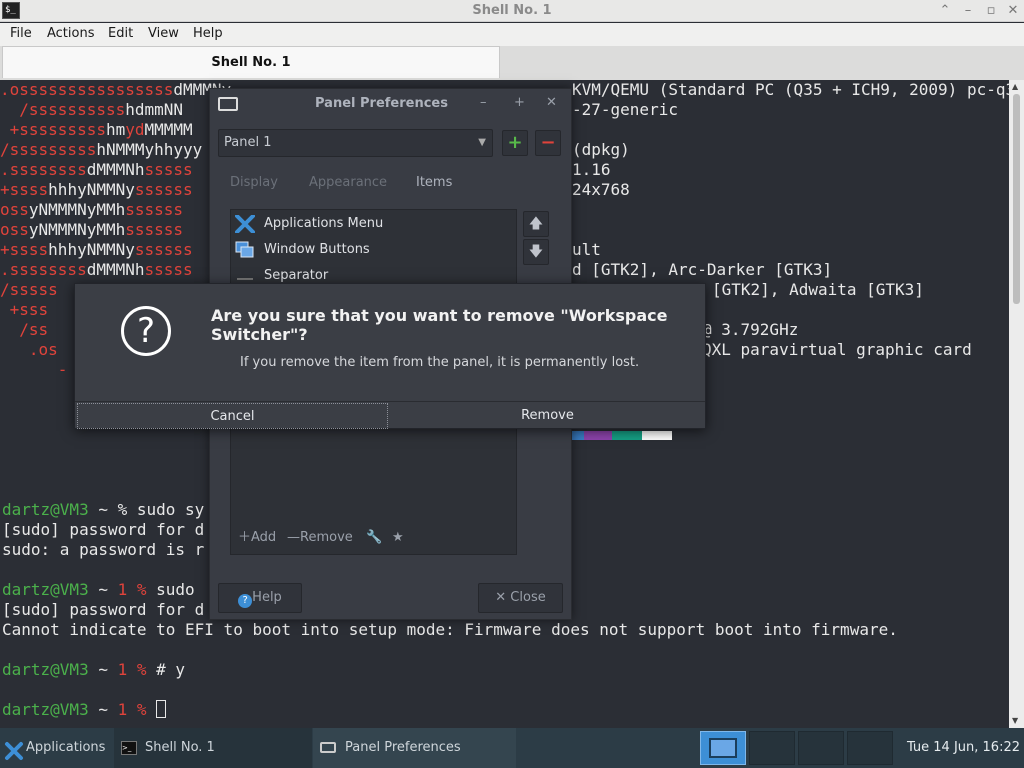 This screenshot has height=768, width=1024. What do you see at coordinates (1013, 11) in the screenshot?
I see `close-window-button: ✕` at bounding box center [1013, 11].